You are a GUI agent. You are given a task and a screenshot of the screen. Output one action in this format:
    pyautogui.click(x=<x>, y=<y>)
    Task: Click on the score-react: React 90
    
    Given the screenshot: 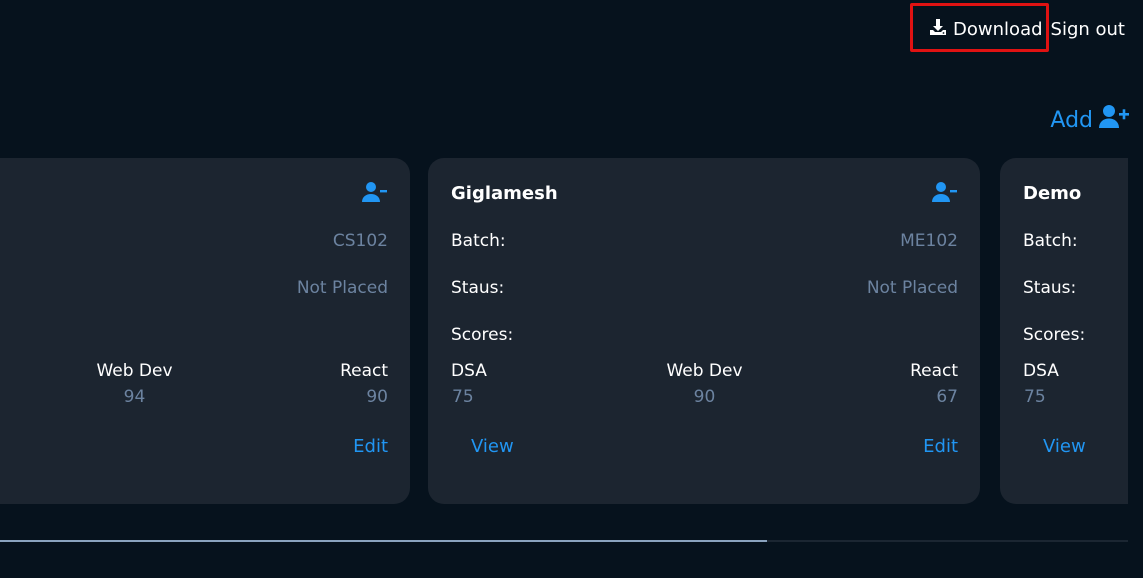 What is the action you would take?
    pyautogui.click(x=328, y=384)
    